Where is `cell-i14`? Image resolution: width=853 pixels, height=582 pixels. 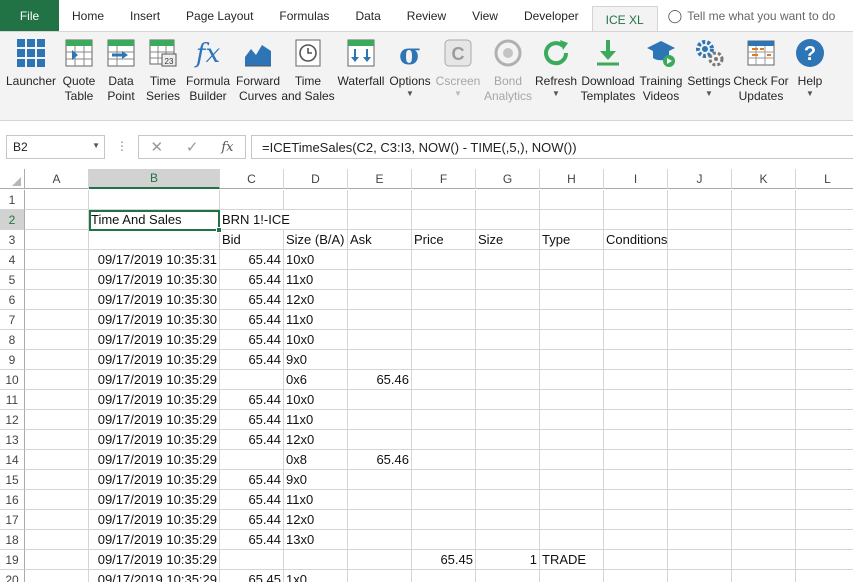 cell-i14 is located at coordinates (636, 460).